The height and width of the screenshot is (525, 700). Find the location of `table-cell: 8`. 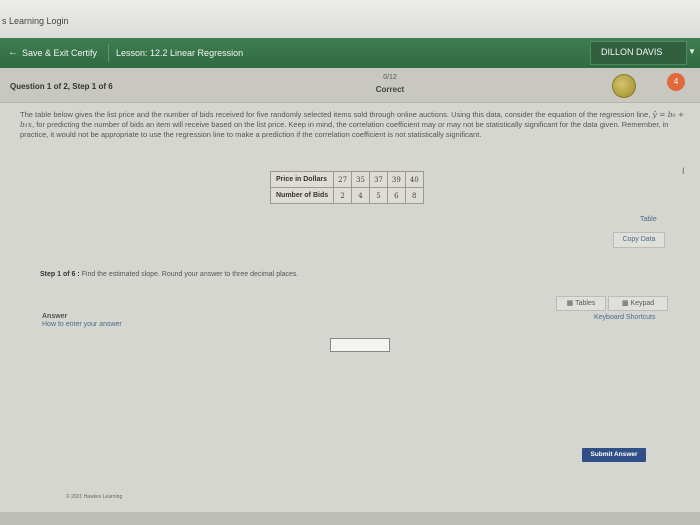

table-cell: 8 is located at coordinates (414, 195).